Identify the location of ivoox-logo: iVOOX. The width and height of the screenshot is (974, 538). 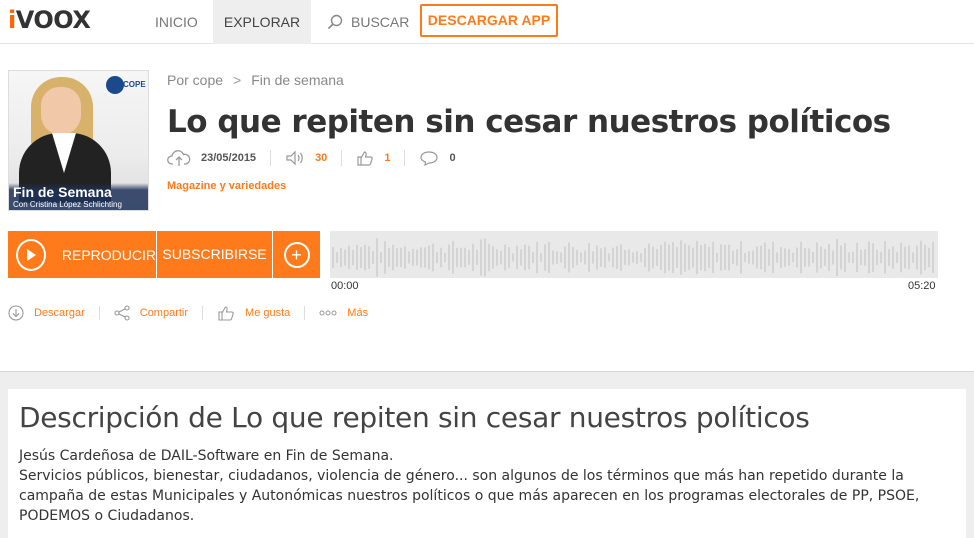
(49, 20).